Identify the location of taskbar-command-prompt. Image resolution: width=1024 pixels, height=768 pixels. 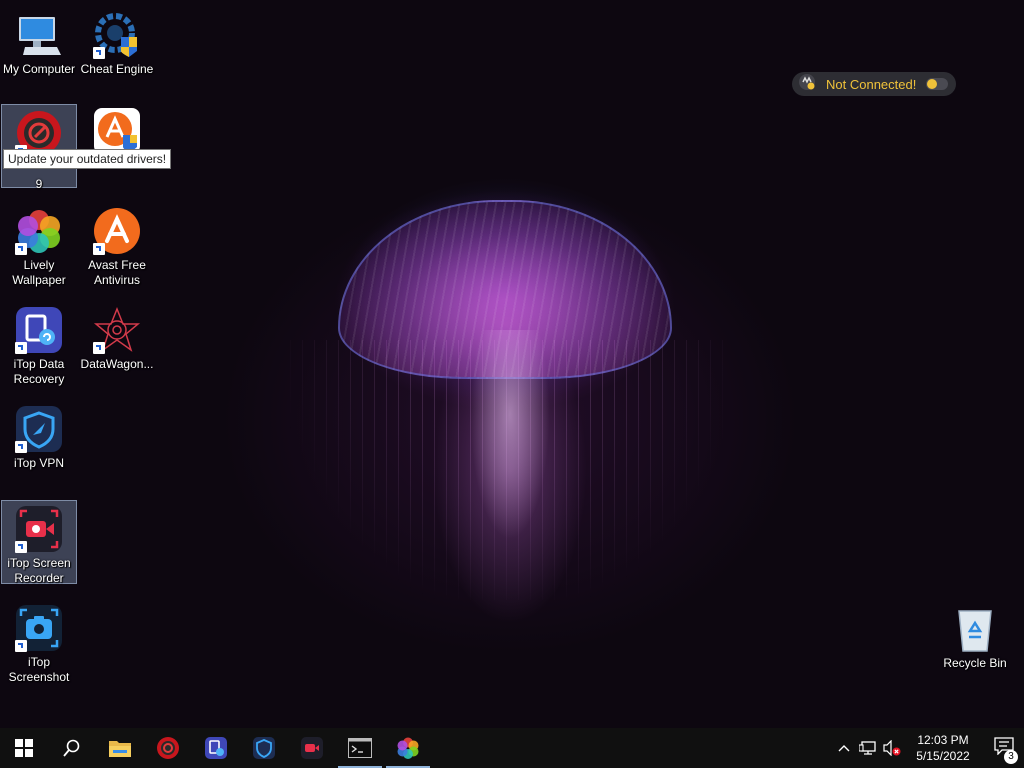
(360, 748).